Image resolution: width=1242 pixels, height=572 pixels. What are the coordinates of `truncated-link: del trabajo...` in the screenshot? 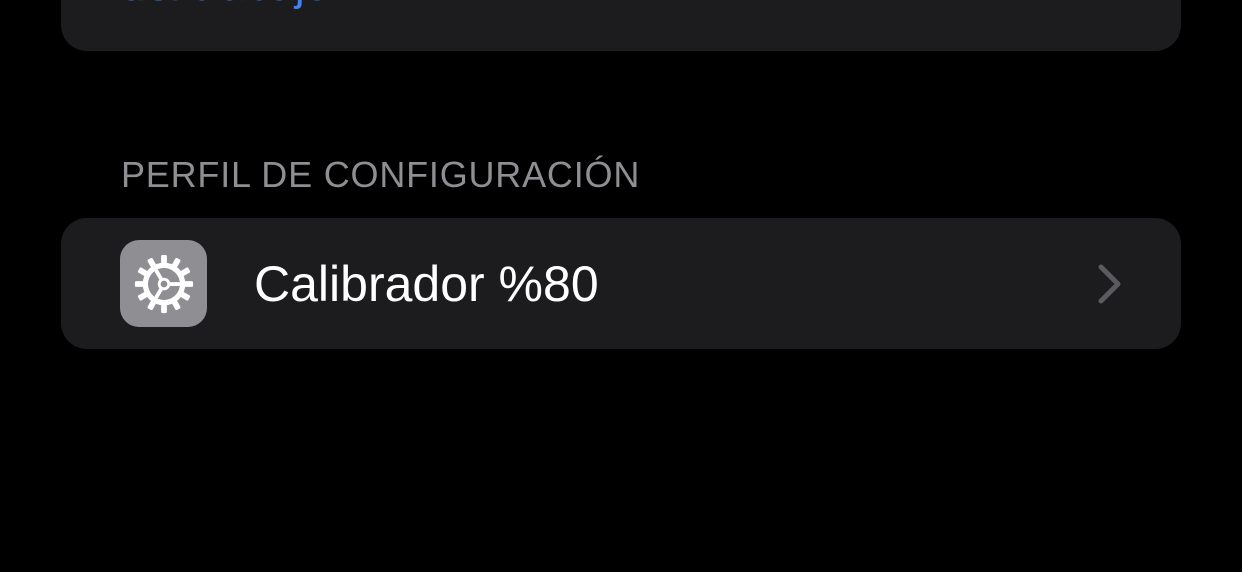 It's located at (244, 4).